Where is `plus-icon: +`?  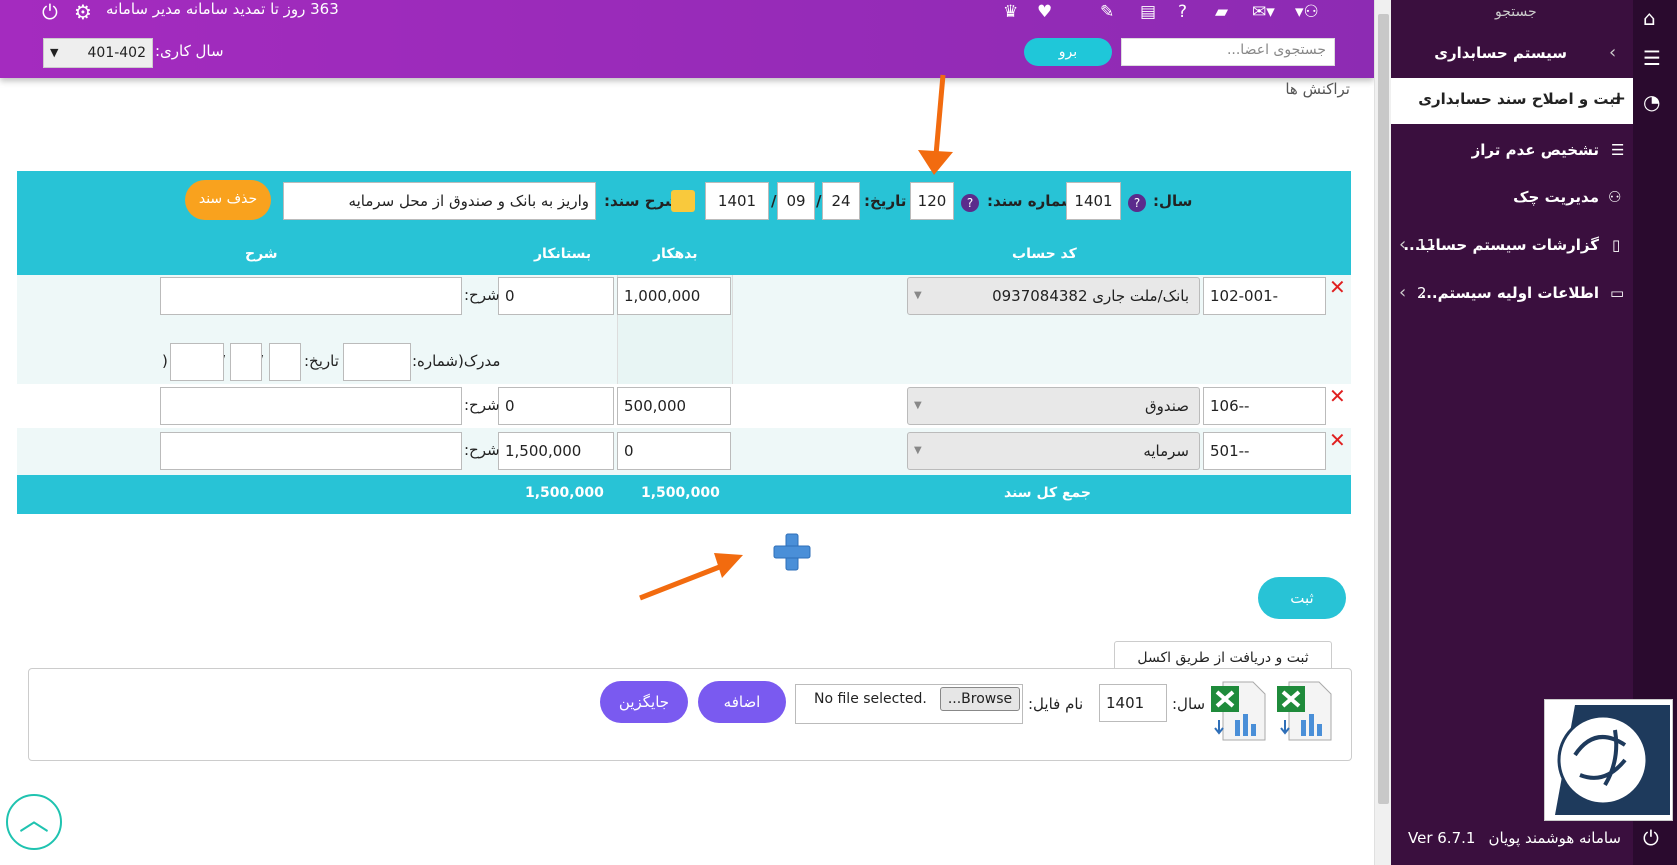 plus-icon: + is located at coordinates (1619, 98).